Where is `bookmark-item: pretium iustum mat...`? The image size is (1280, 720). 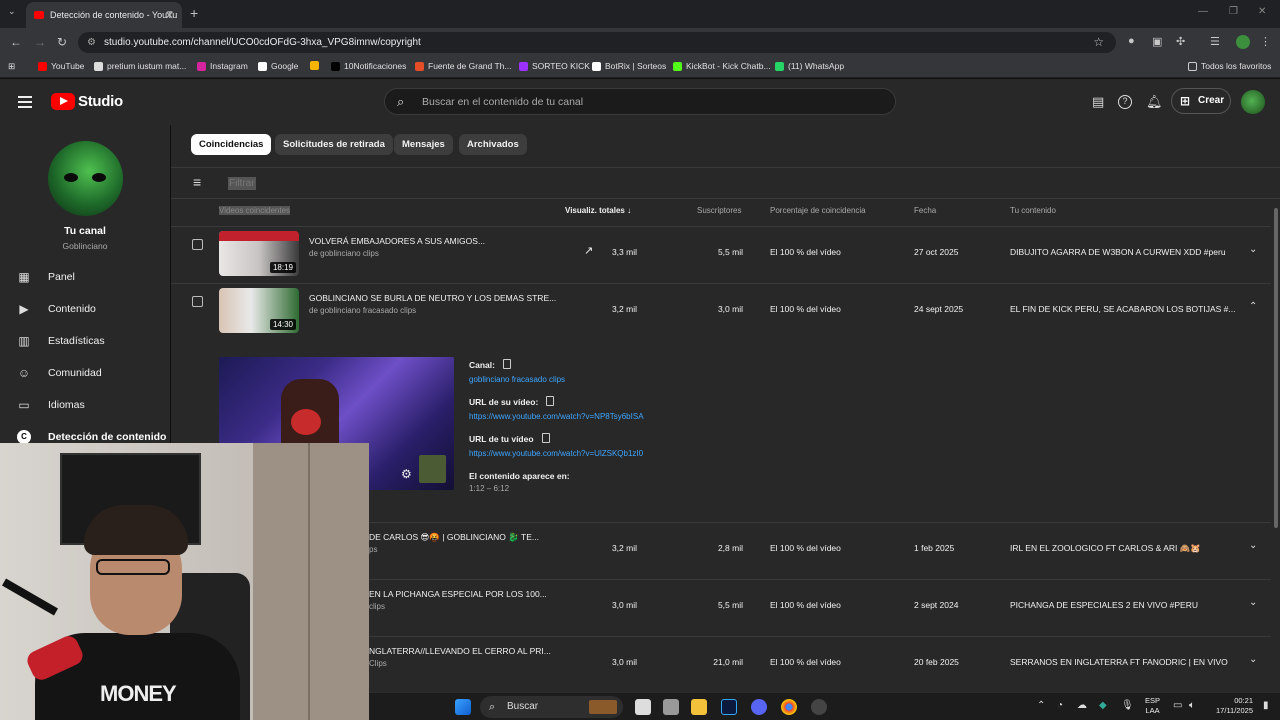
bookmark-item: pretium iustum mat... is located at coordinates (140, 66).